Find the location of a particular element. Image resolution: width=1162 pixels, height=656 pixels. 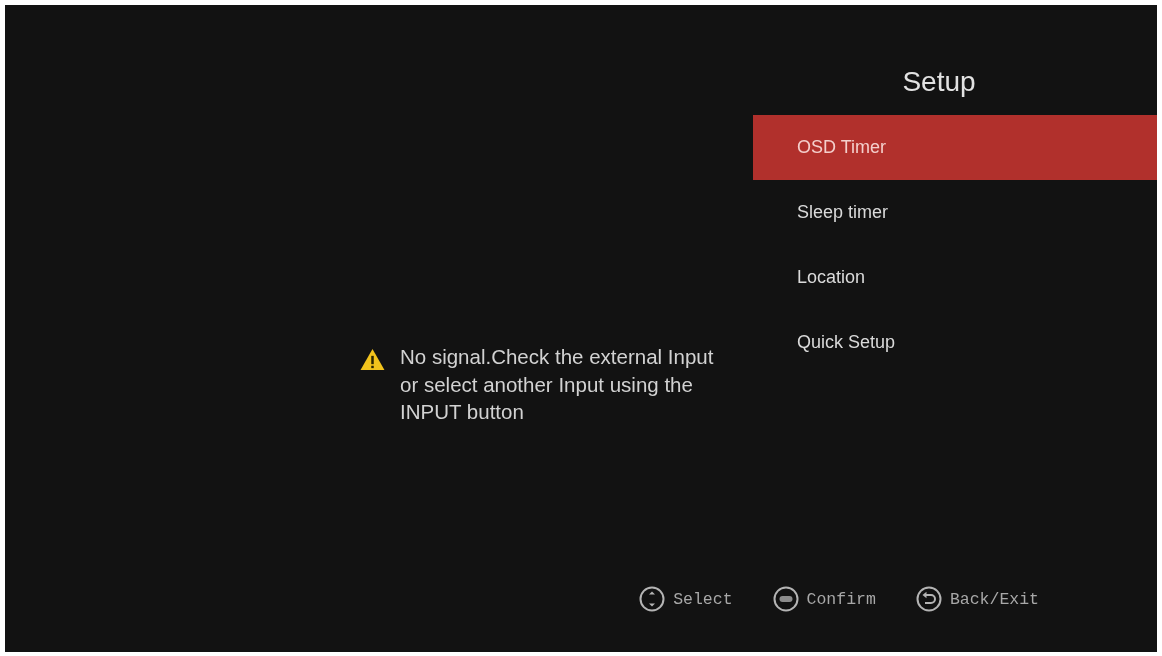

ok-key-icon is located at coordinates (785, 599).